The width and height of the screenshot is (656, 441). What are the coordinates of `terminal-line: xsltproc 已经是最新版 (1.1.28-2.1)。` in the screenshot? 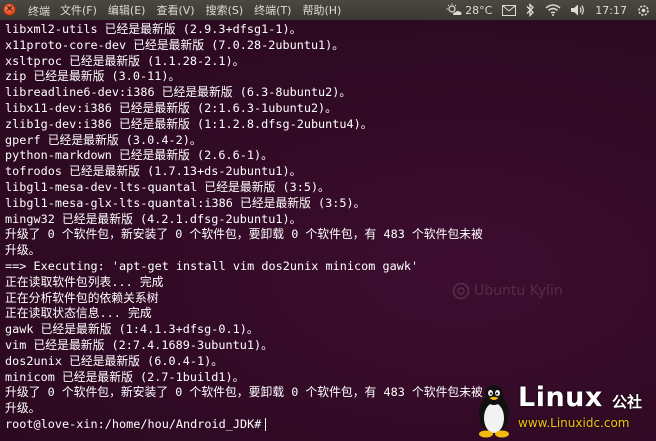 It's located at (125, 60).